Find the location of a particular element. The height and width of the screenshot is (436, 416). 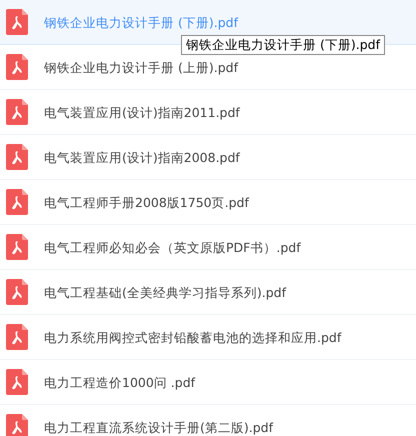

file-name: 钢铁企业电力设计手册 (上册).pdf is located at coordinates (141, 67).